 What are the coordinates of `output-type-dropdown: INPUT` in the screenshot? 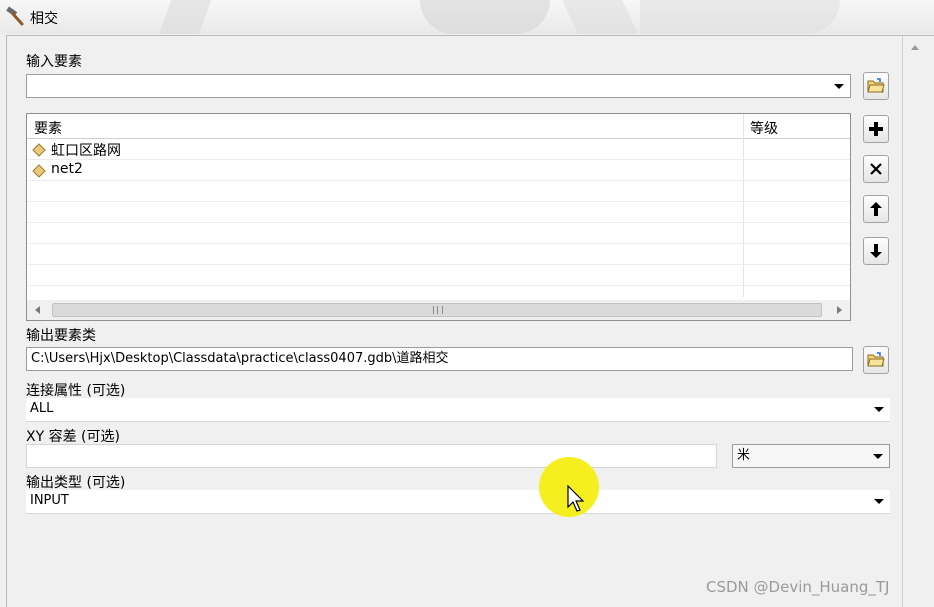 It's located at (458, 502).